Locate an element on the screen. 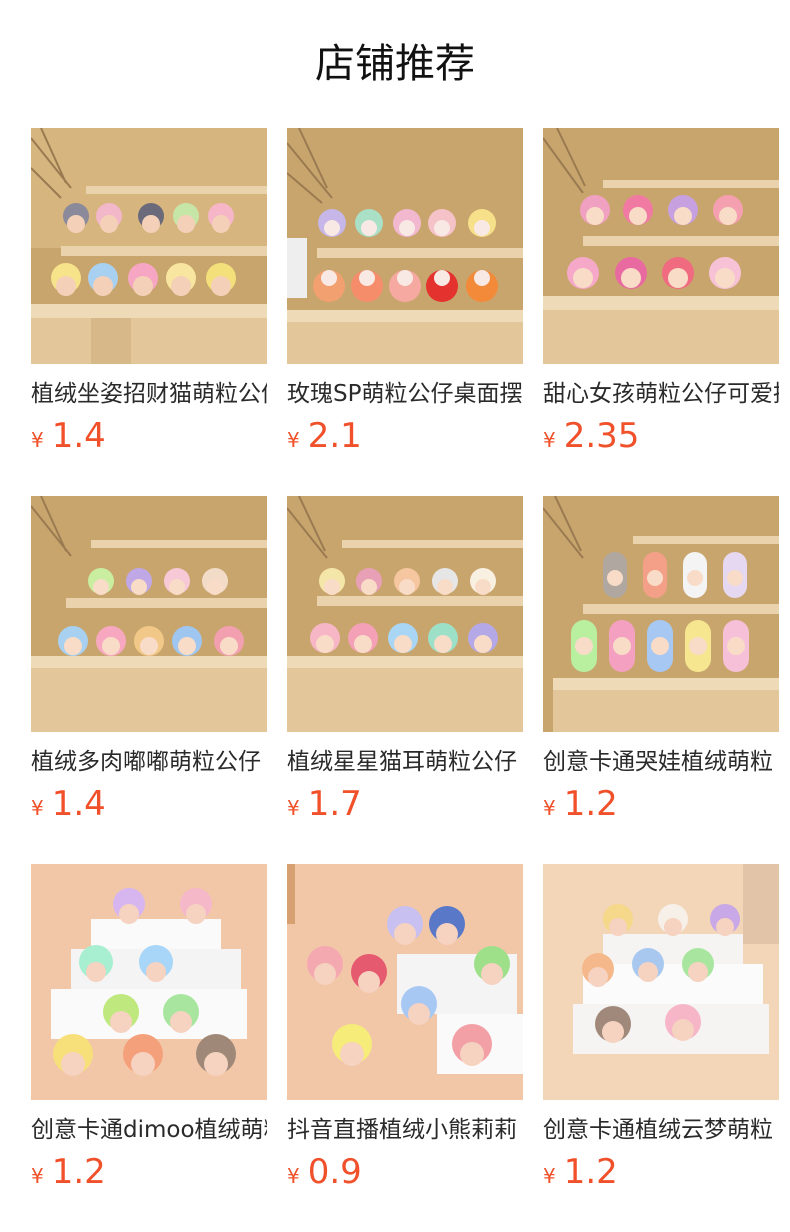  section-title: 店铺推荐 is located at coordinates (395, 64).